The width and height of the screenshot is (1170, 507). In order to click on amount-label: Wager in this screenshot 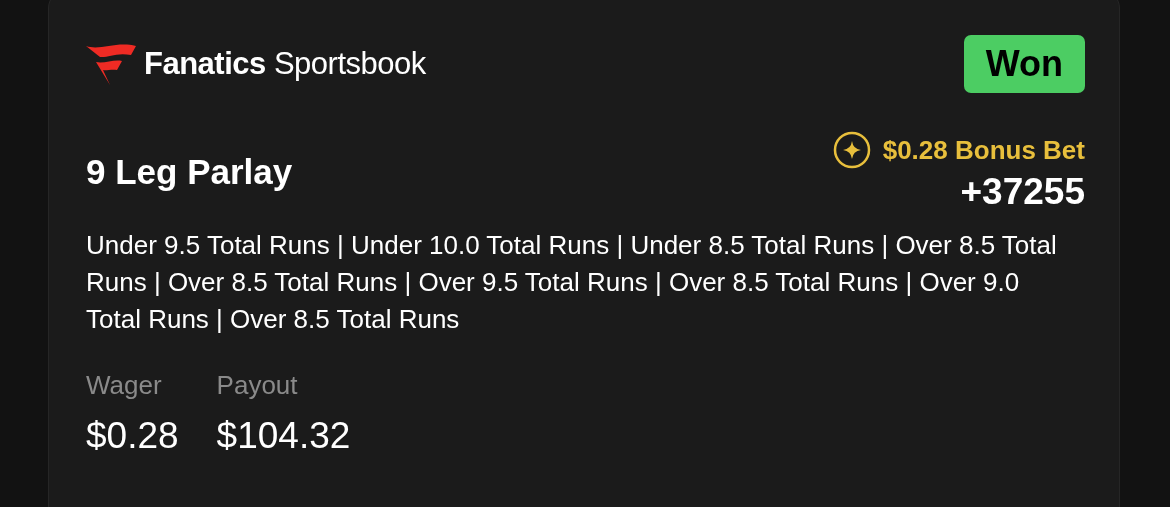, I will do `click(124, 385)`.